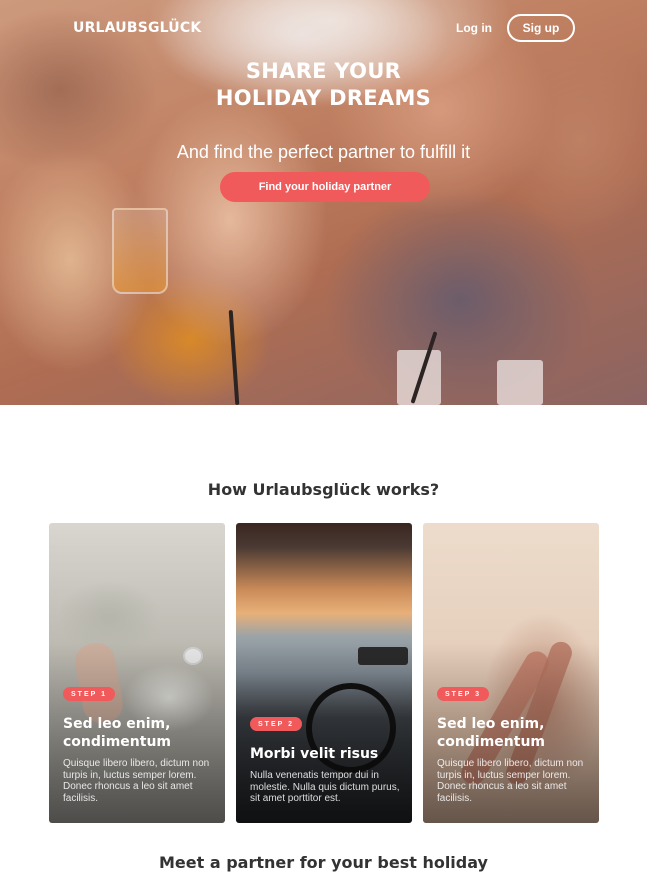 The image size is (647, 876). I want to click on site-logo: URLAUBSGLÜCK, so click(137, 28).